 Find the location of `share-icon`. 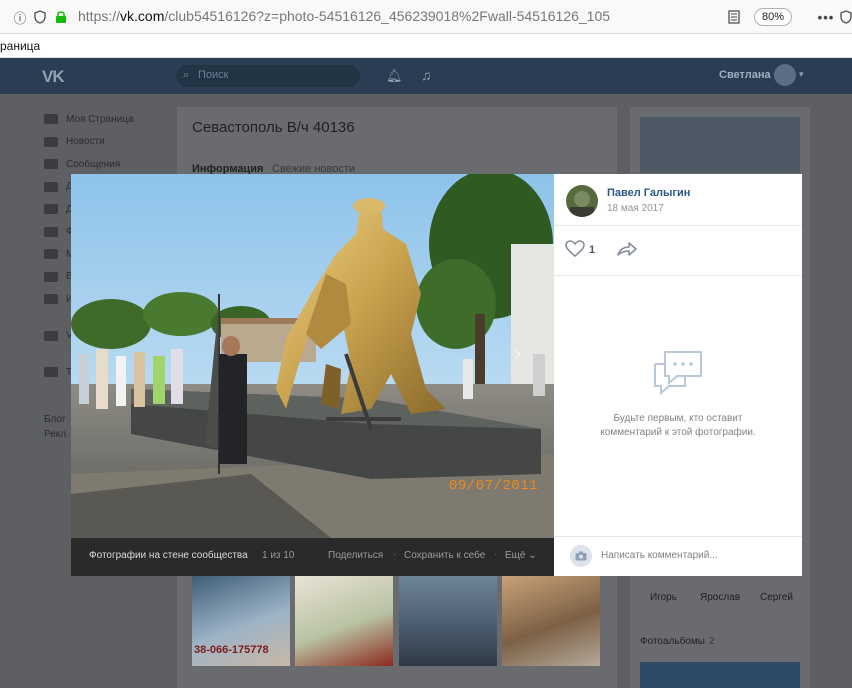

share-icon is located at coordinates (627, 249).